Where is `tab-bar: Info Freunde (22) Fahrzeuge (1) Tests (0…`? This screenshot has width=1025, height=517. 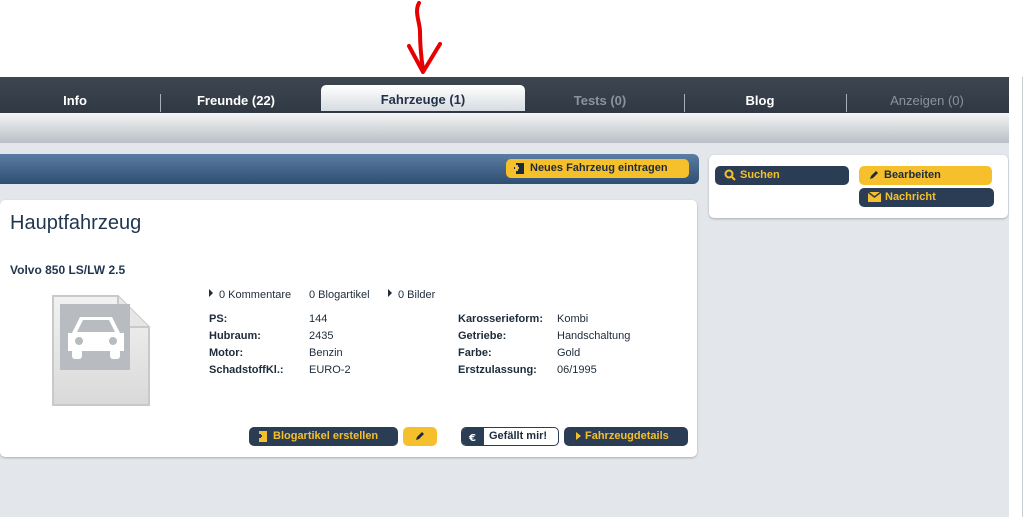
tab-bar: Info Freunde (22) Fahrzeuge (1) Tests (0… is located at coordinates (504, 95).